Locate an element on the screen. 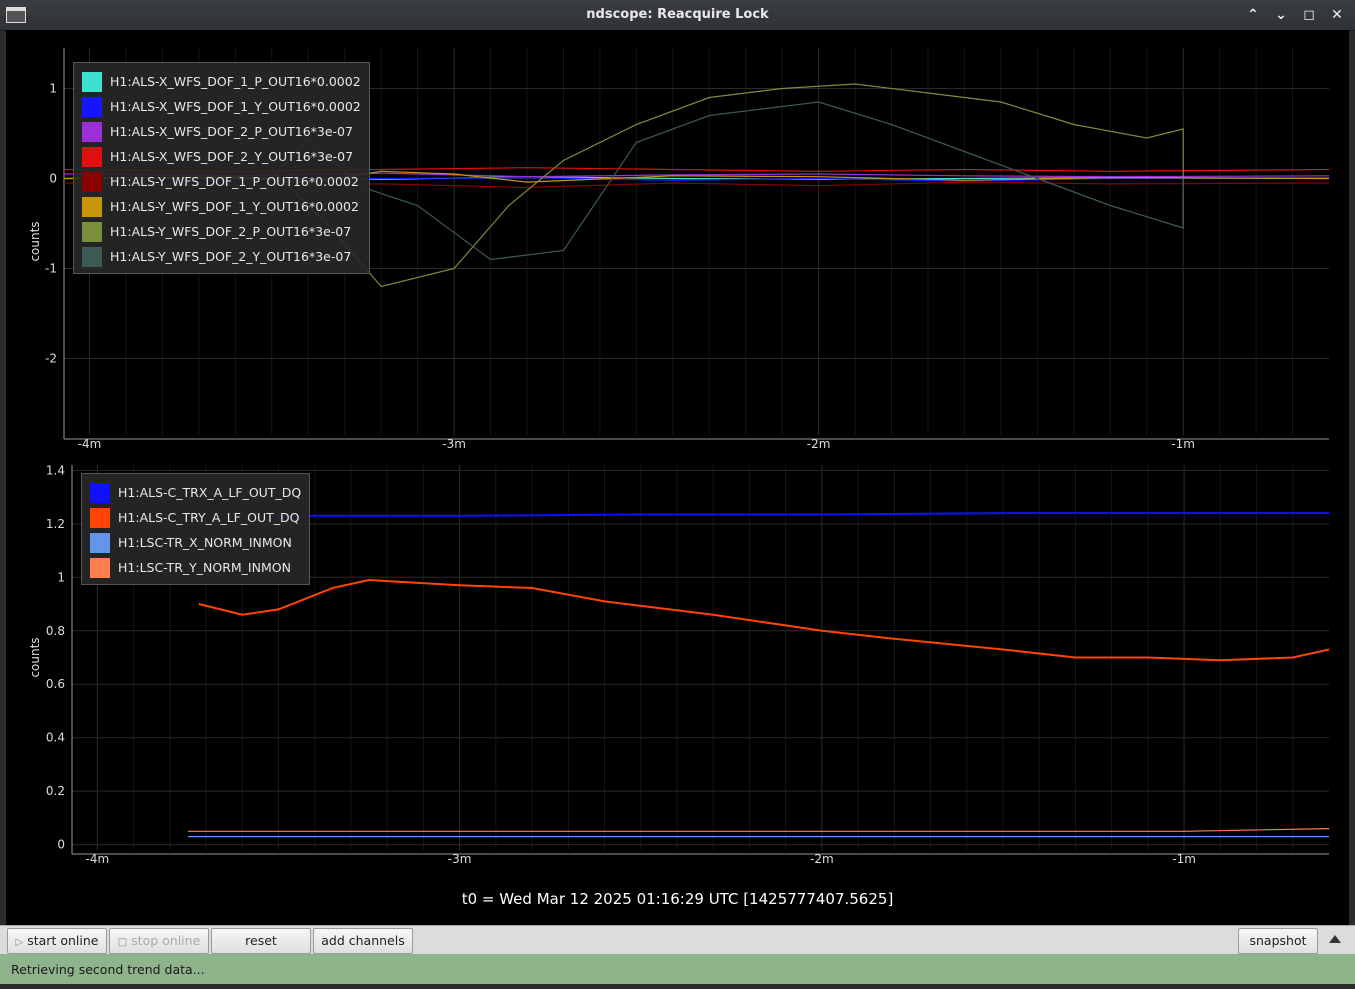 This screenshot has height=989, width=1355. legend-label: H1:ALS-C_TRY_A_LF_OUT_DQ is located at coordinates (209, 517).